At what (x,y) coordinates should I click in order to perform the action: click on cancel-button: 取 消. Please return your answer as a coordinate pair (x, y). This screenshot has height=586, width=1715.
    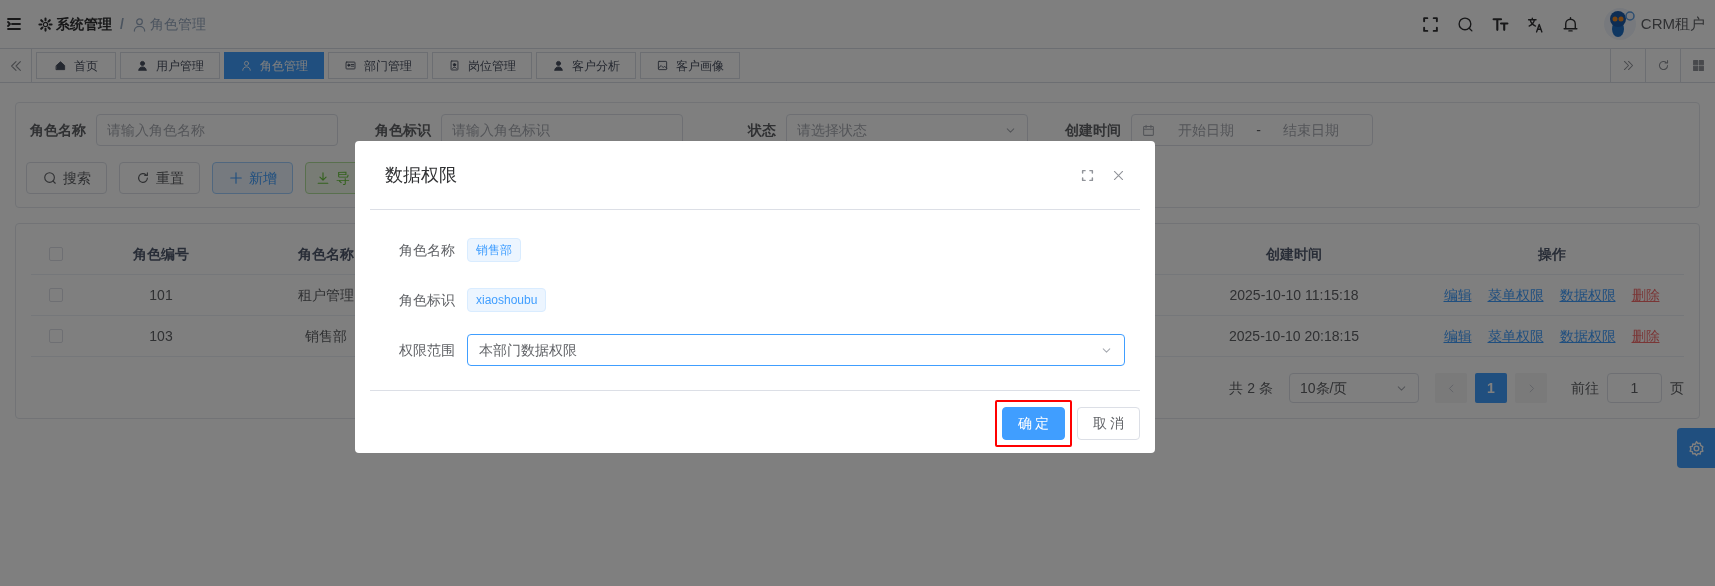
    Looking at the image, I should click on (1108, 423).